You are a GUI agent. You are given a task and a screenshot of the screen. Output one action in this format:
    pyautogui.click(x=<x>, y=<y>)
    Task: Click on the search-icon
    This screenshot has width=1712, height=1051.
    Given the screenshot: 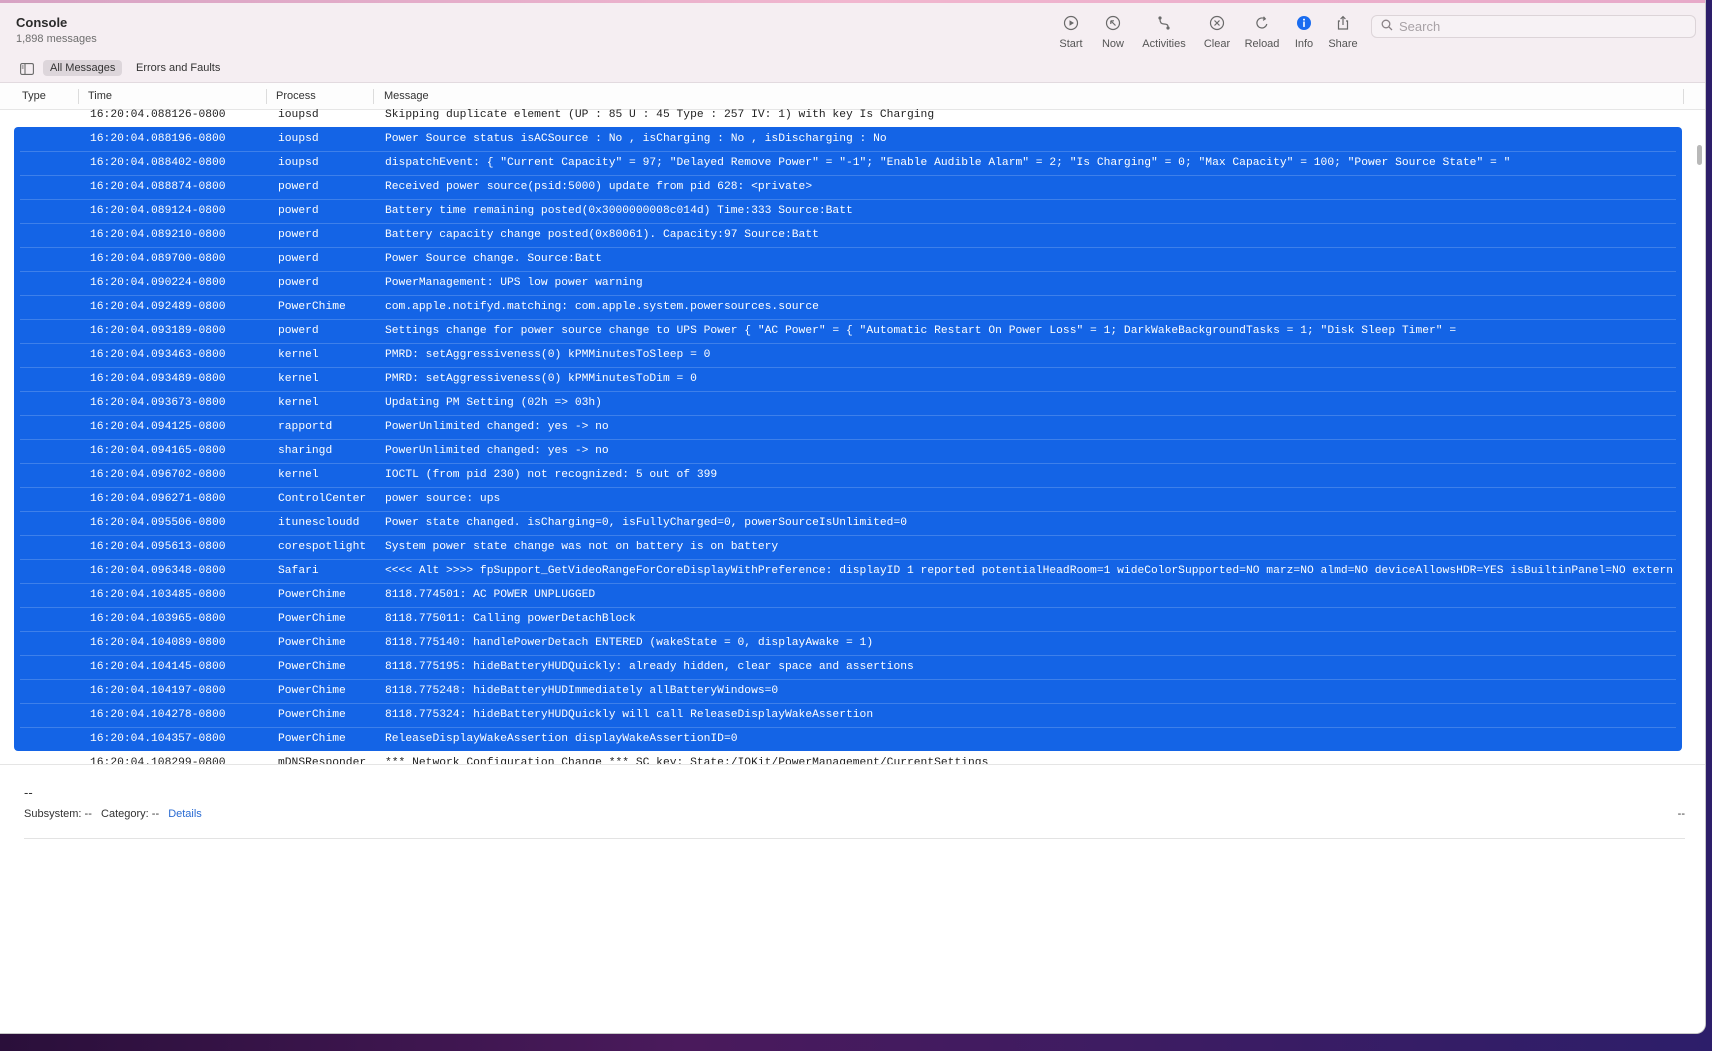 What is the action you would take?
    pyautogui.click(x=1387, y=27)
    